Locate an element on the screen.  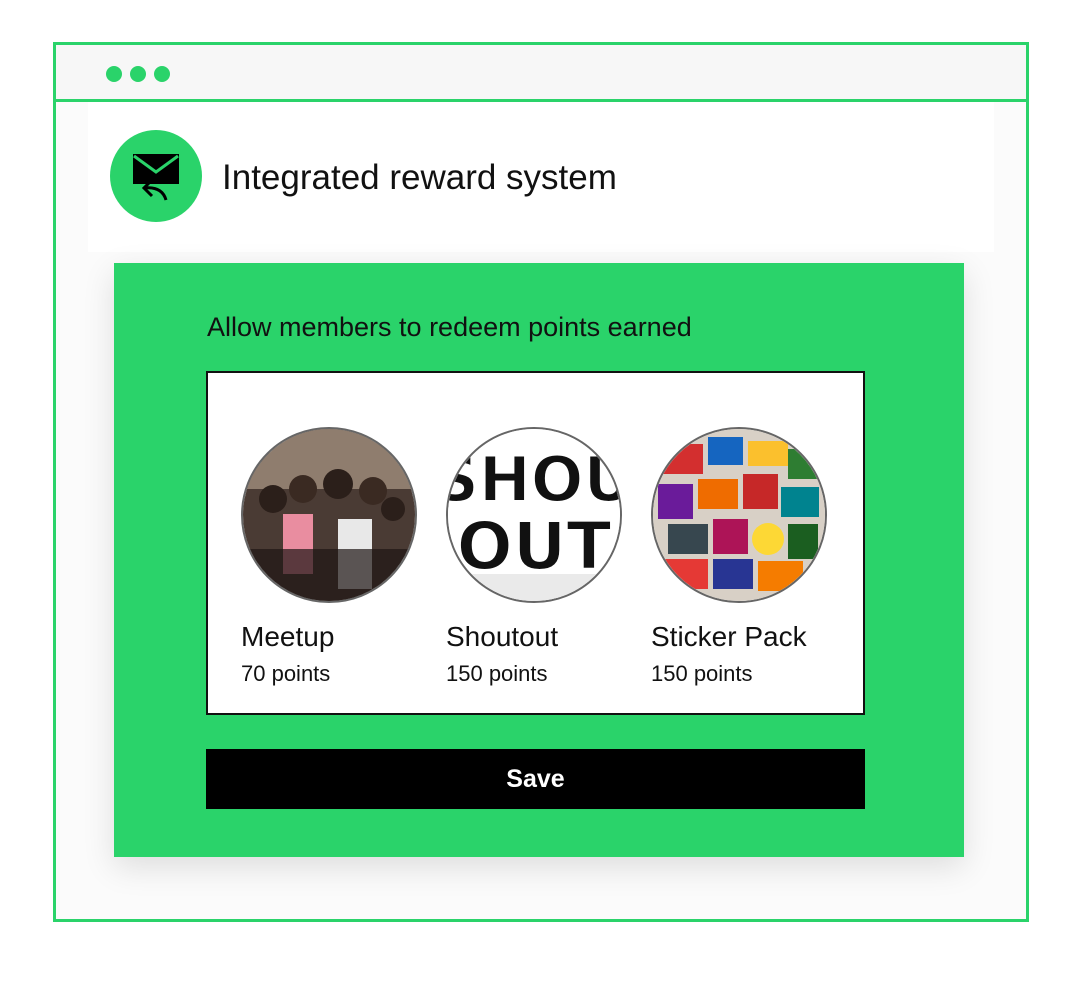
reward-item-shoutout: SHOU OUT Shoutout 150 points is located at coordinates (546, 557).